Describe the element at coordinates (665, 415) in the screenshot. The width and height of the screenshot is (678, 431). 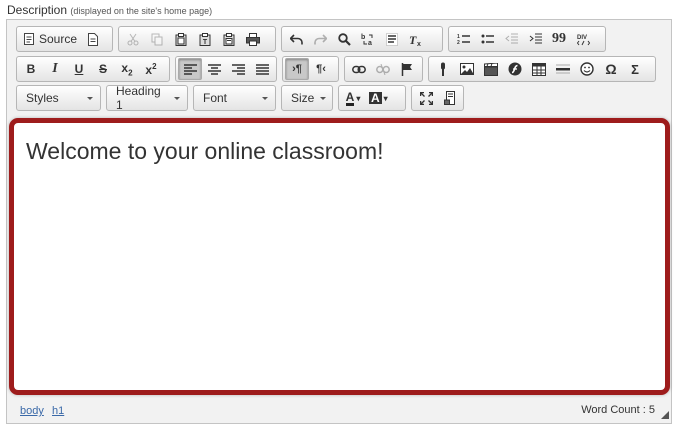
I see `resize-grip-icon` at that location.